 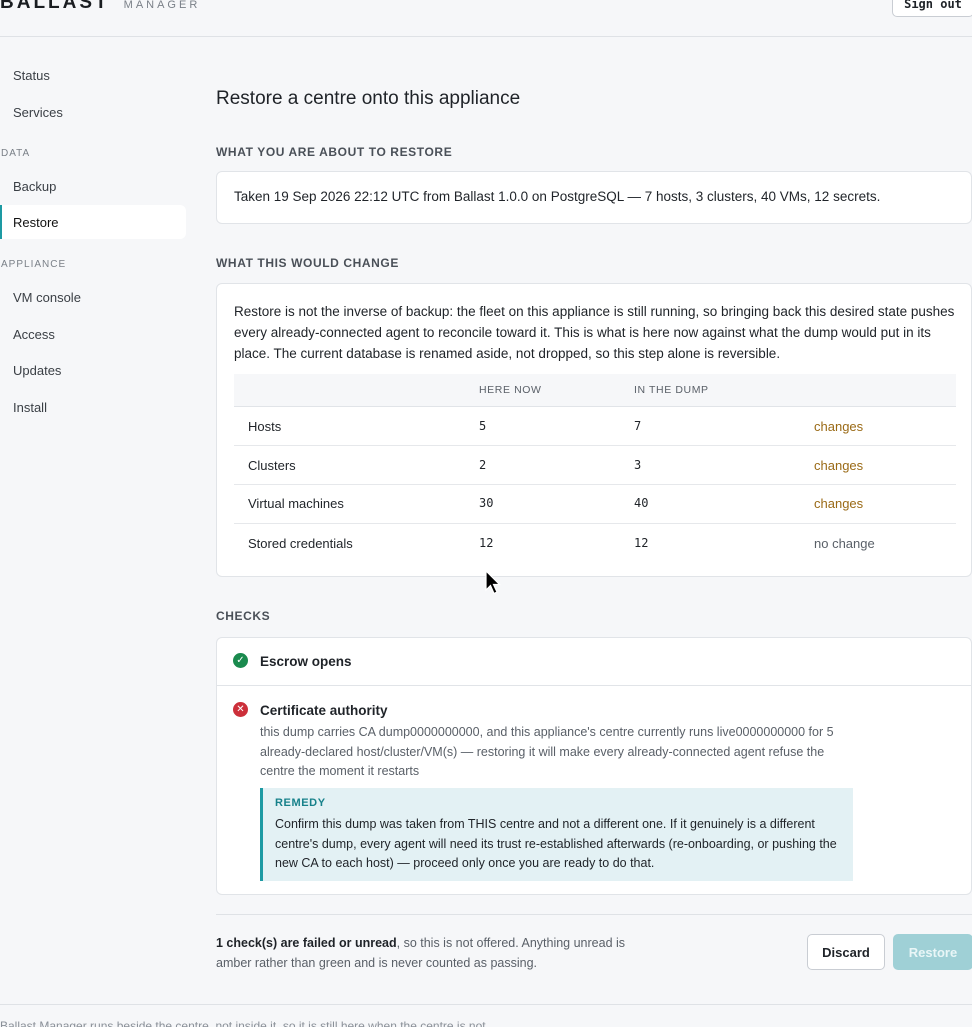 What do you see at coordinates (300, 803) in the screenshot?
I see `remedy-title: REMEDY` at bounding box center [300, 803].